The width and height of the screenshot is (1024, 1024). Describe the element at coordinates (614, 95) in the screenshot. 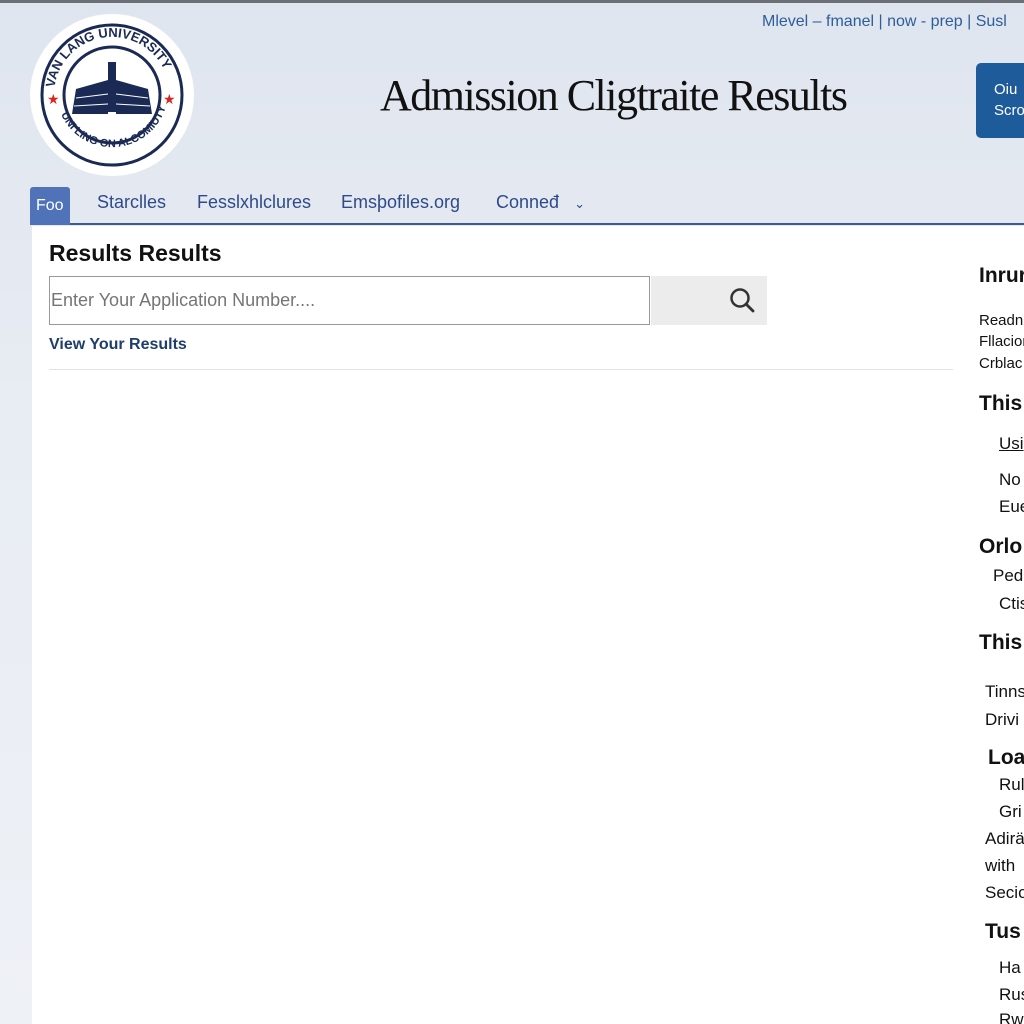

I see `page-title: Admission Cligtraite Results` at that location.